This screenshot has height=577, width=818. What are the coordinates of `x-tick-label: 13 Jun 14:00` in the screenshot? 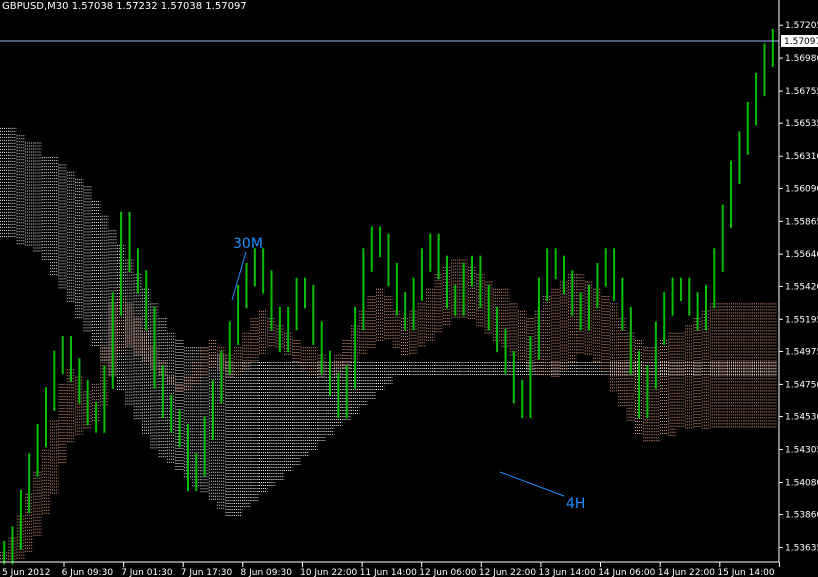 It's located at (567, 572).